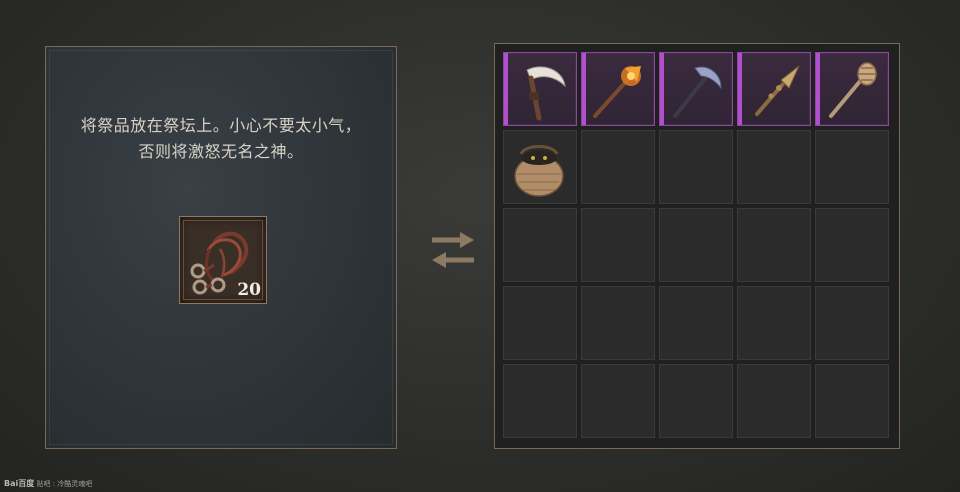  I want to click on watermark-brand: Bai百度, so click(19, 483).